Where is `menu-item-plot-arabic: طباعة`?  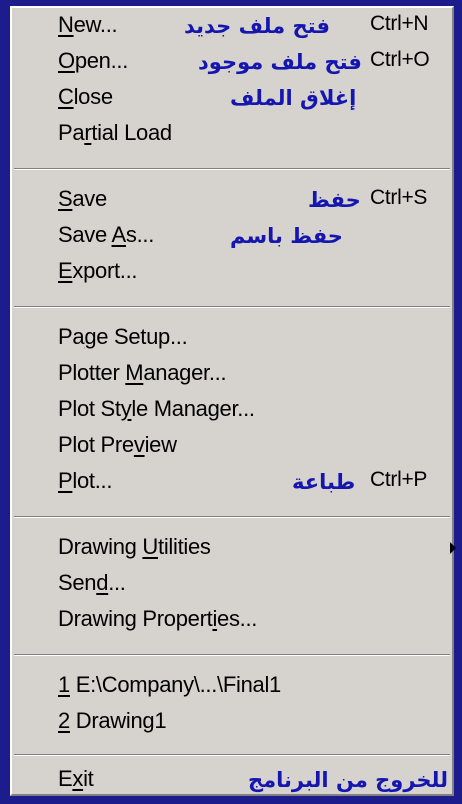
menu-item-plot-arabic: طباعة is located at coordinates (324, 482).